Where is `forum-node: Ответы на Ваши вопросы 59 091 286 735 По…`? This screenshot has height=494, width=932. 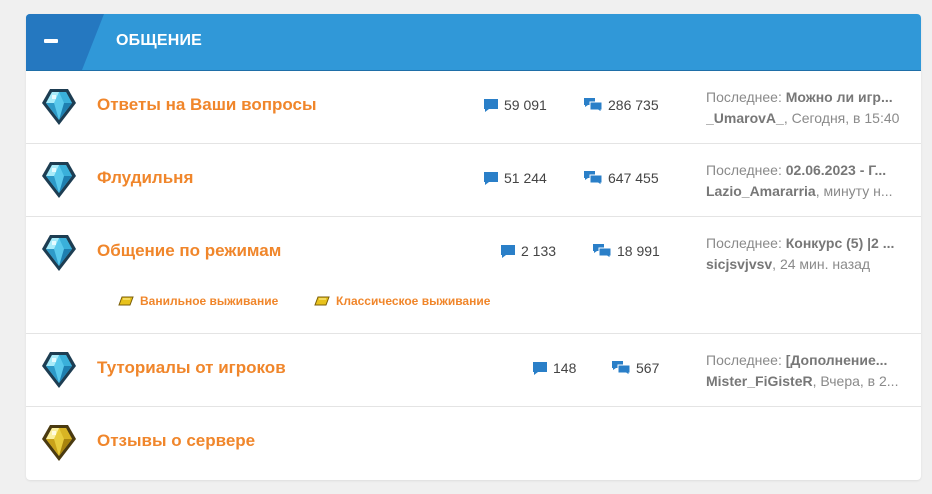
forum-node: Ответы на Ваши вопросы 59 091 286 735 По… is located at coordinates (473, 107).